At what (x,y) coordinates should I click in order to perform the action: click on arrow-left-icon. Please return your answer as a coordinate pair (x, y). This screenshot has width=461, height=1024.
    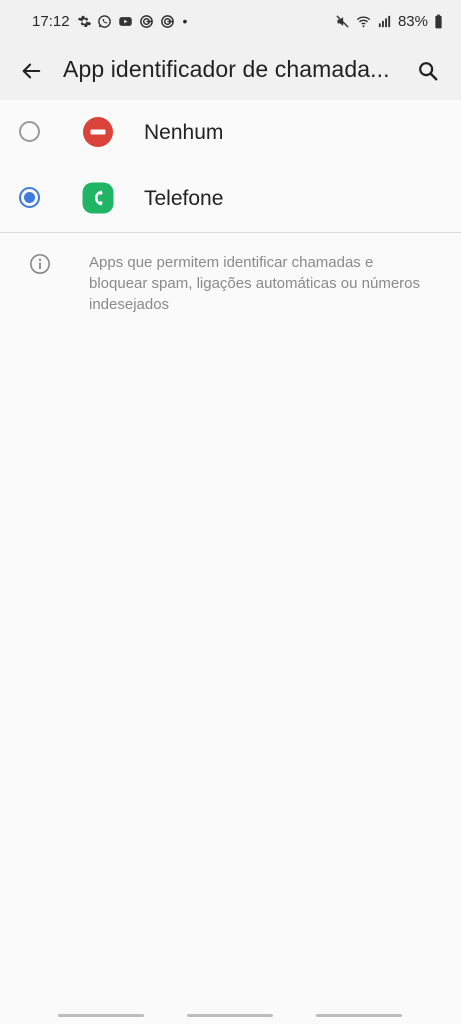
    Looking at the image, I should click on (31, 71).